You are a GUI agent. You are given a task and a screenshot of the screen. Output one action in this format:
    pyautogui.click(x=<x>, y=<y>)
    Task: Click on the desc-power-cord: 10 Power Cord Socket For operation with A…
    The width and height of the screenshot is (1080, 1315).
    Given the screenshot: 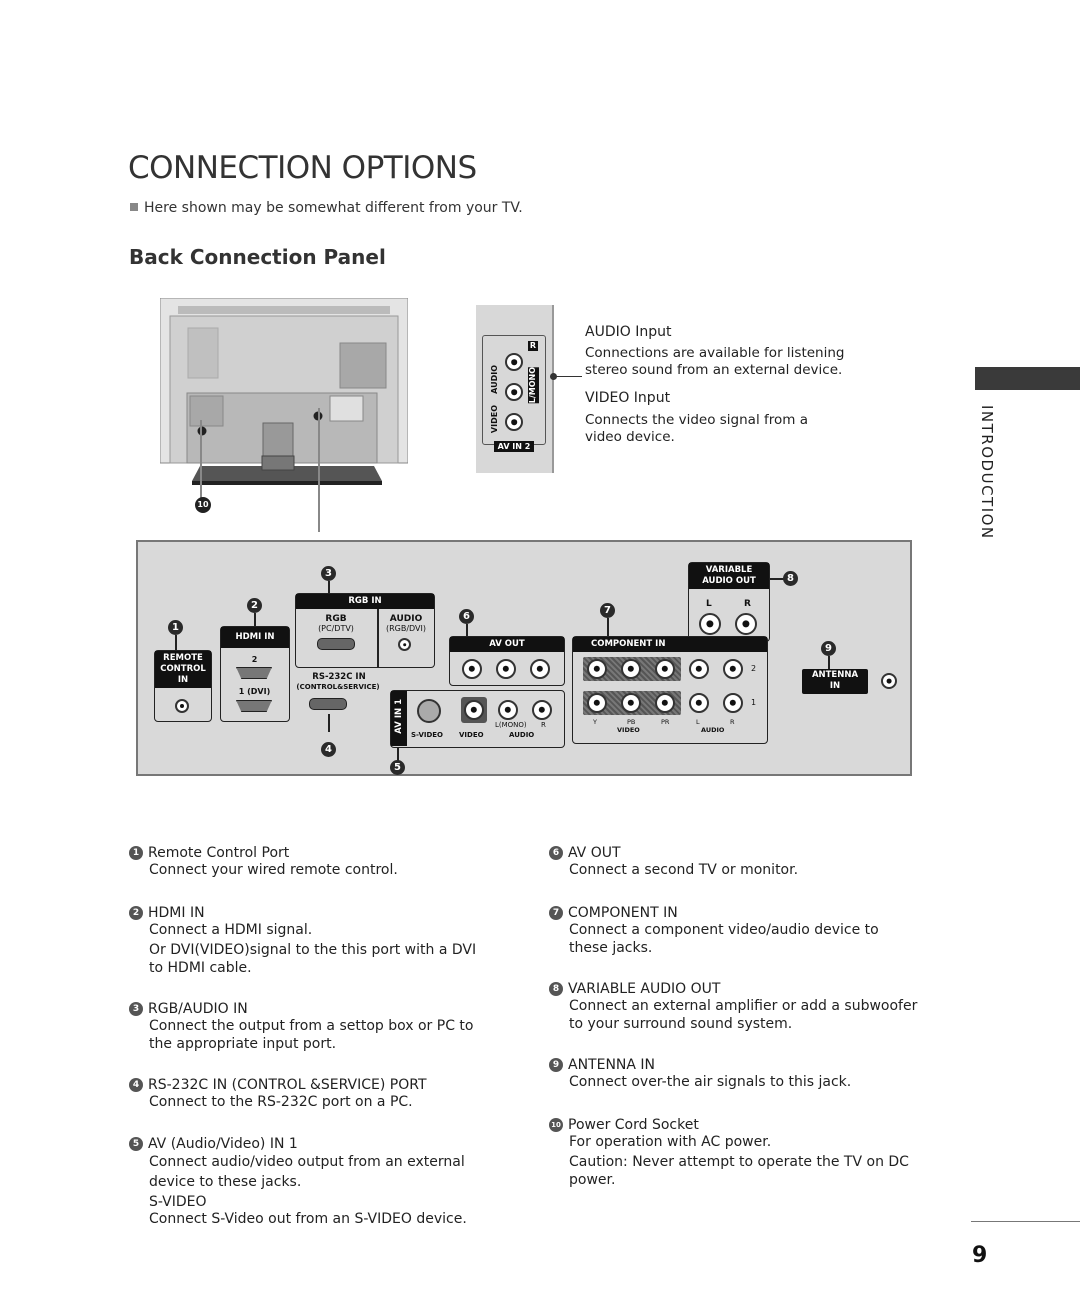 What is the action you would take?
    pyautogui.click(x=734, y=1153)
    